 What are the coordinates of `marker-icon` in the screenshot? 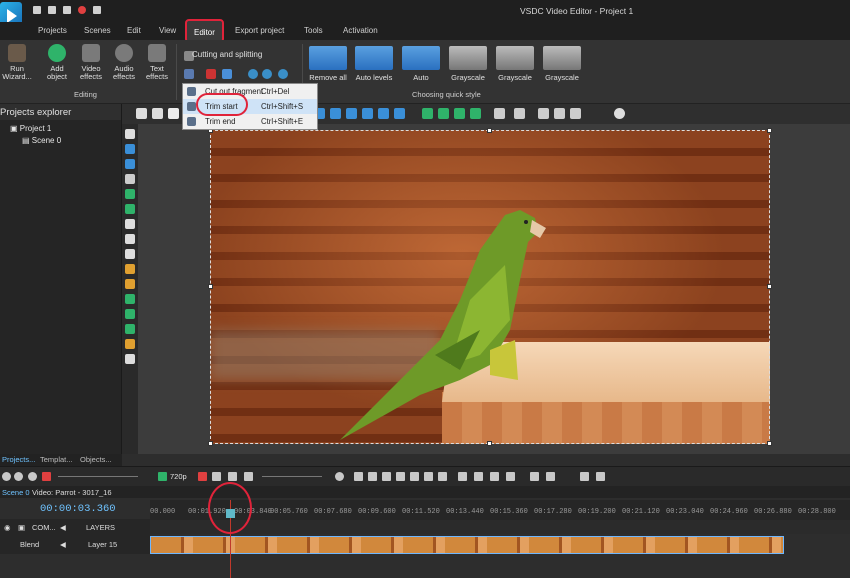 It's located at (46, 476).